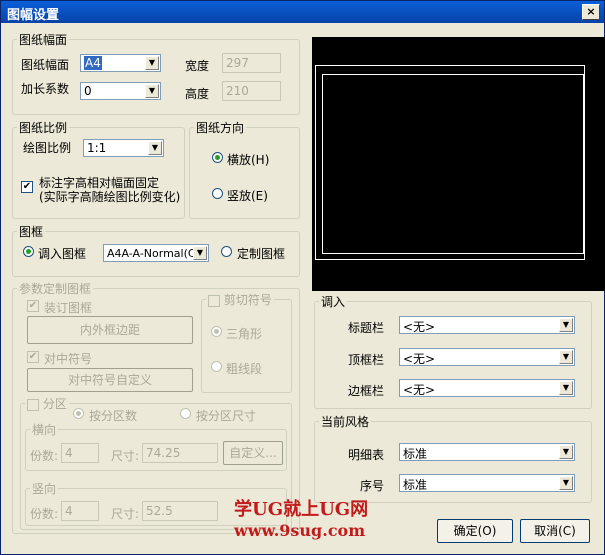 Image resolution: width=605 pixels, height=555 pixels. Describe the element at coordinates (555, 531) in the screenshot. I see `cancel-button: 取消(C)` at that location.